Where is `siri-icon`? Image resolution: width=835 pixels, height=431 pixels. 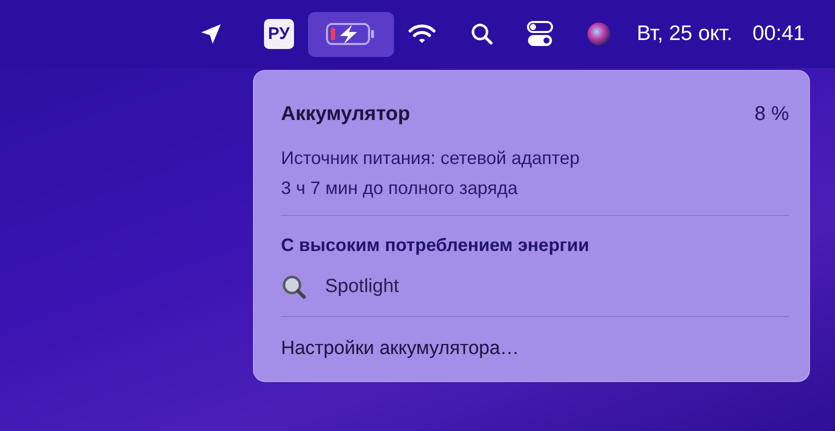
siri-icon is located at coordinates (598, 34).